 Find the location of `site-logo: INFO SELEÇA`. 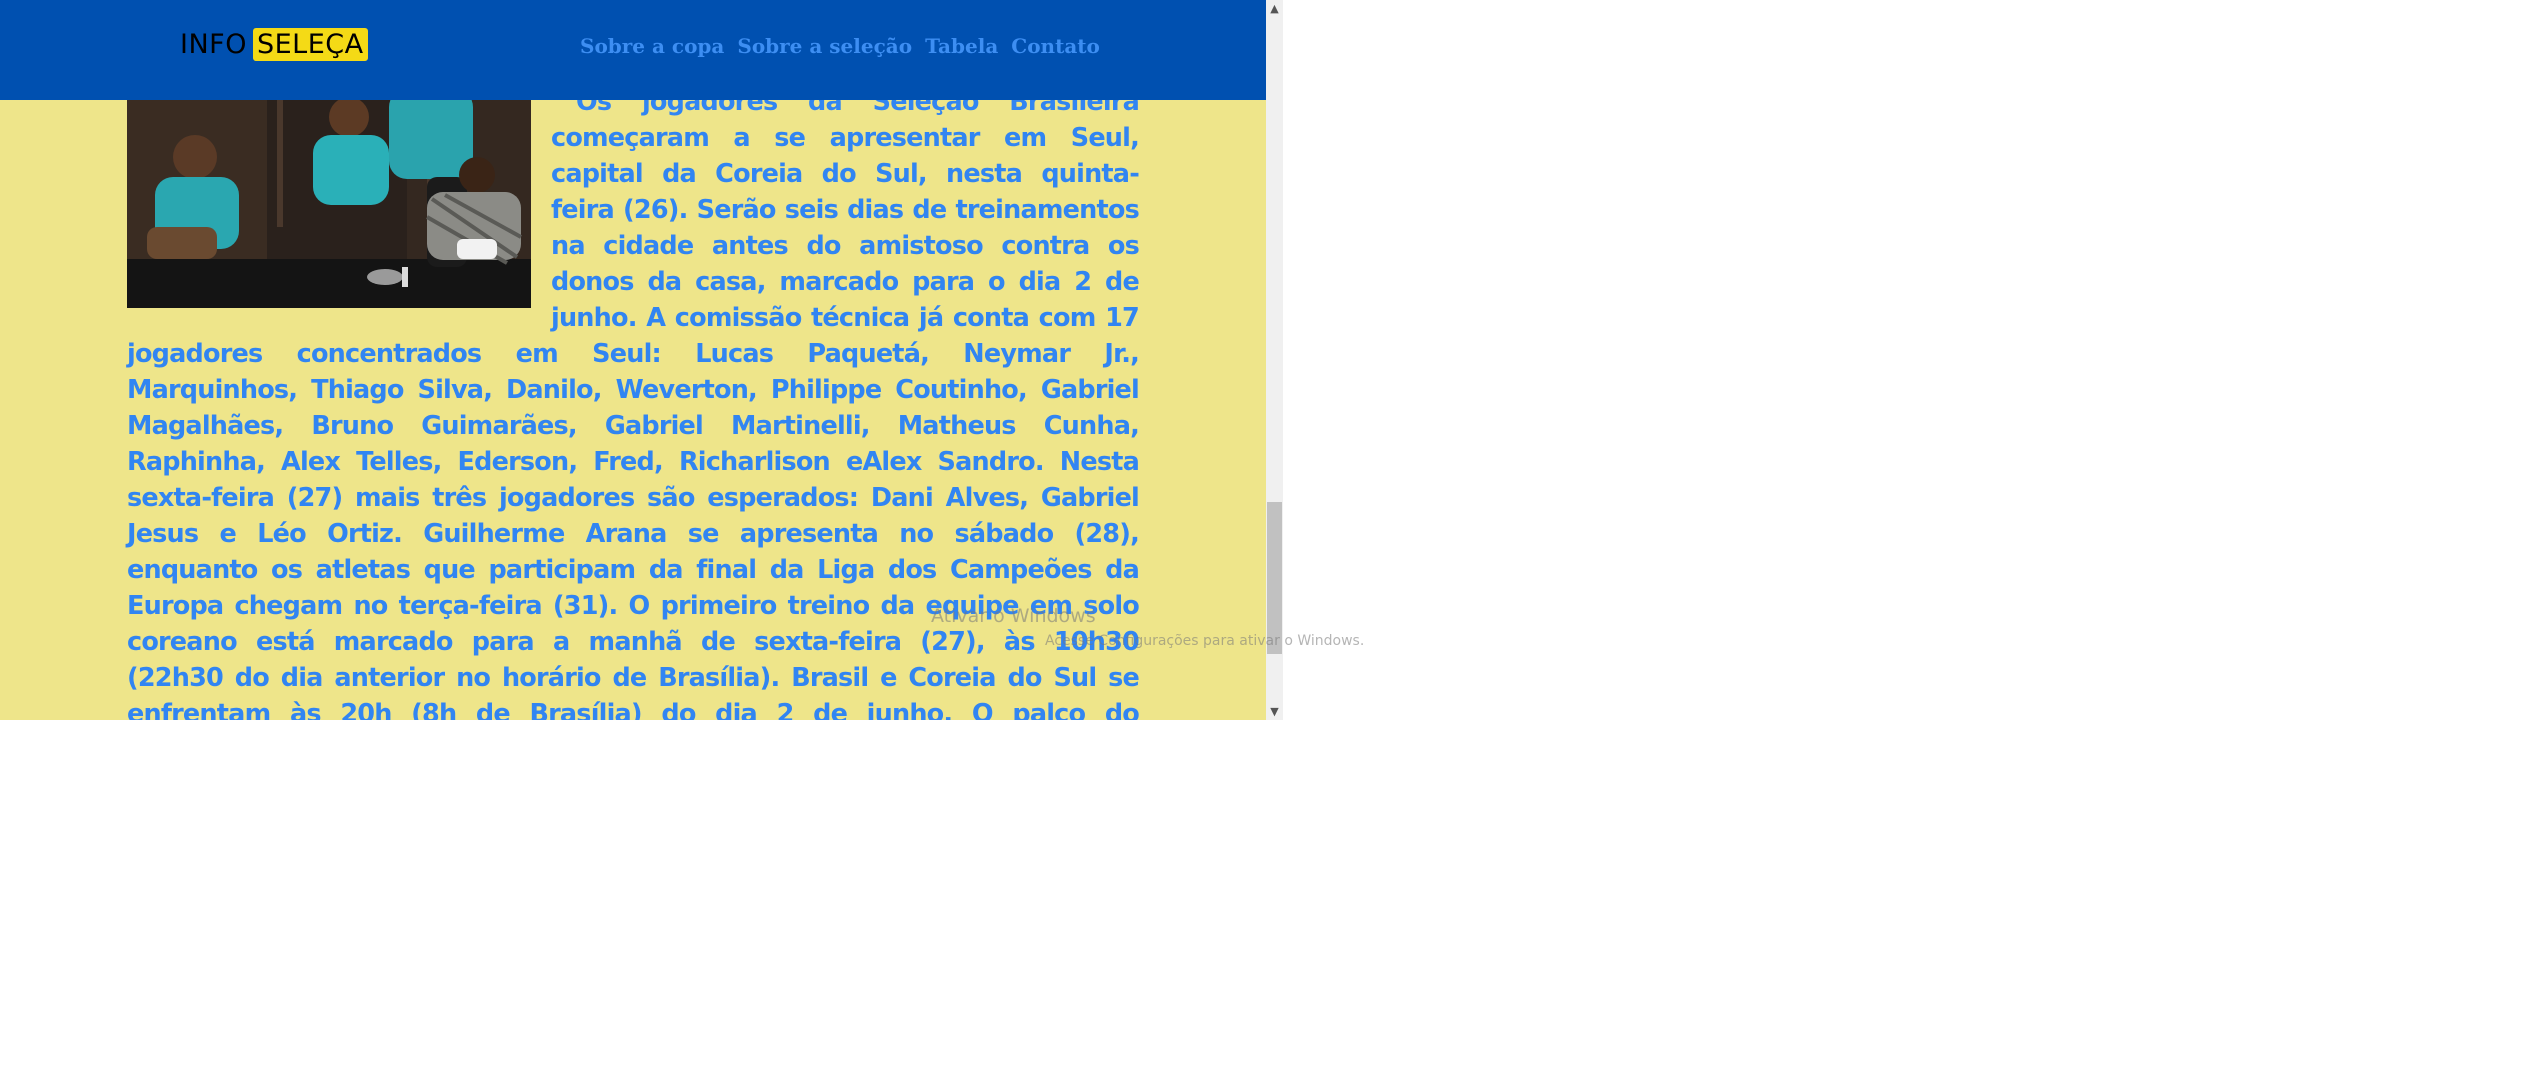

site-logo: INFO SELEÇA is located at coordinates (274, 44).